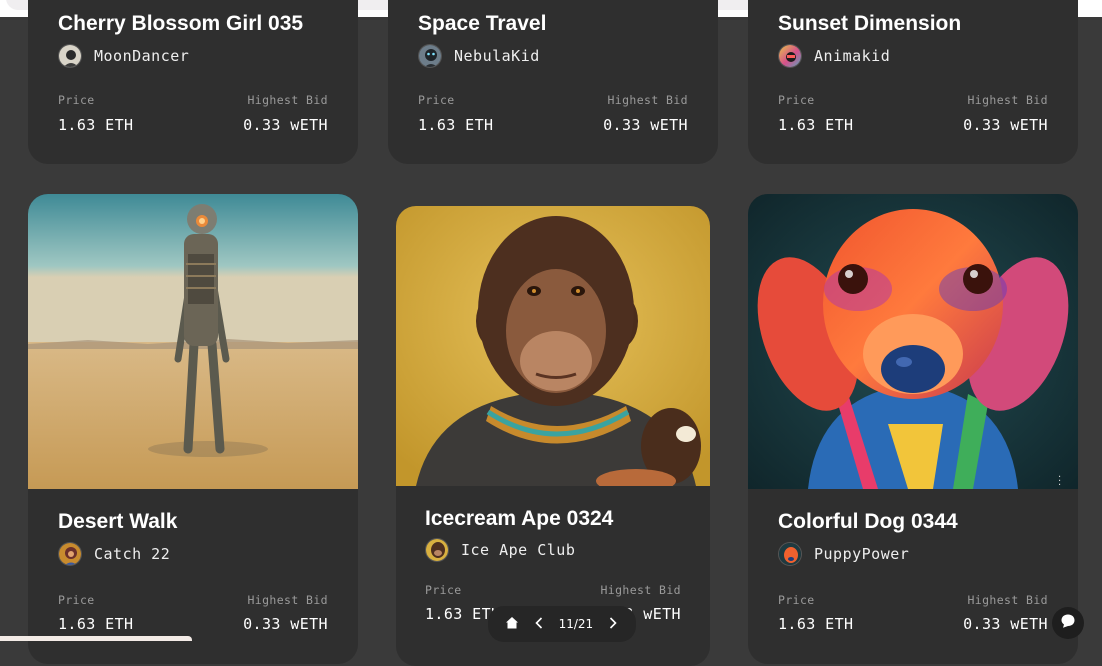  I want to click on card-creator: MoonDancer, so click(123, 56).